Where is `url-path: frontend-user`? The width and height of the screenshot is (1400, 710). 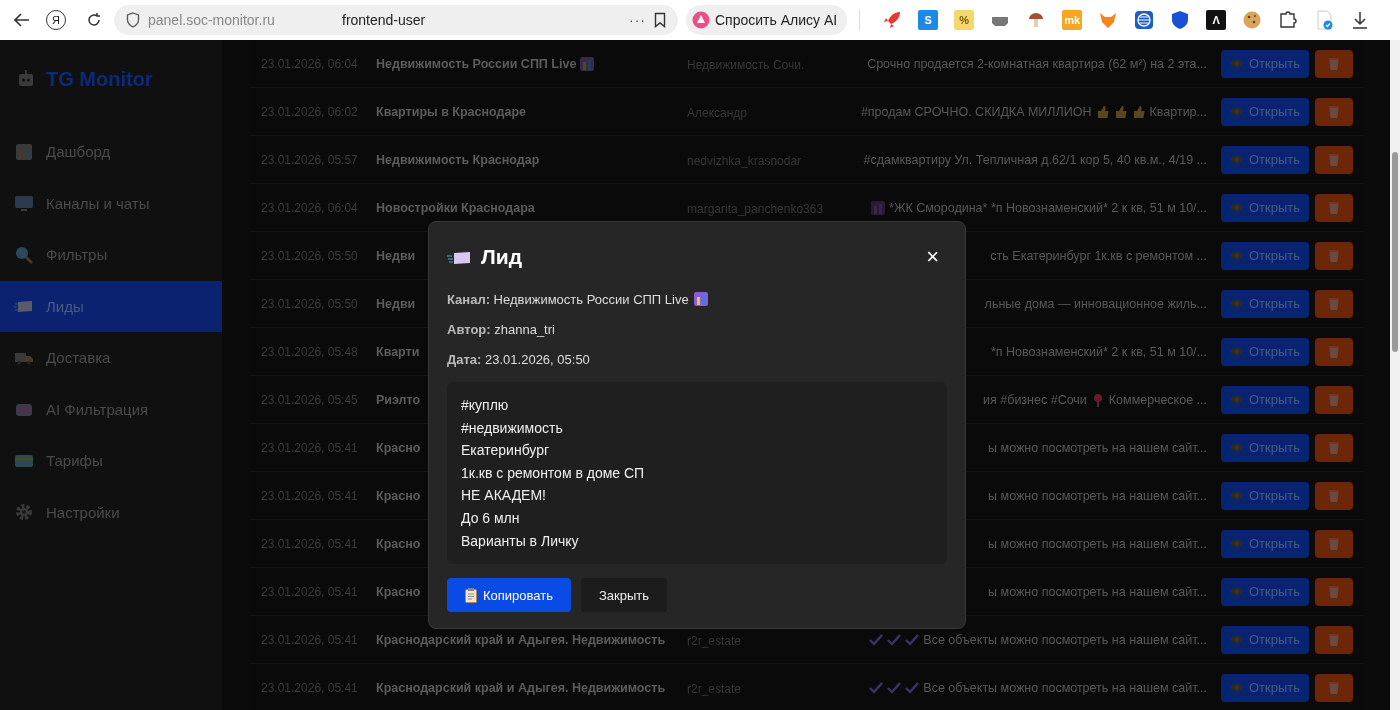 url-path: frontend-user is located at coordinates (384, 20).